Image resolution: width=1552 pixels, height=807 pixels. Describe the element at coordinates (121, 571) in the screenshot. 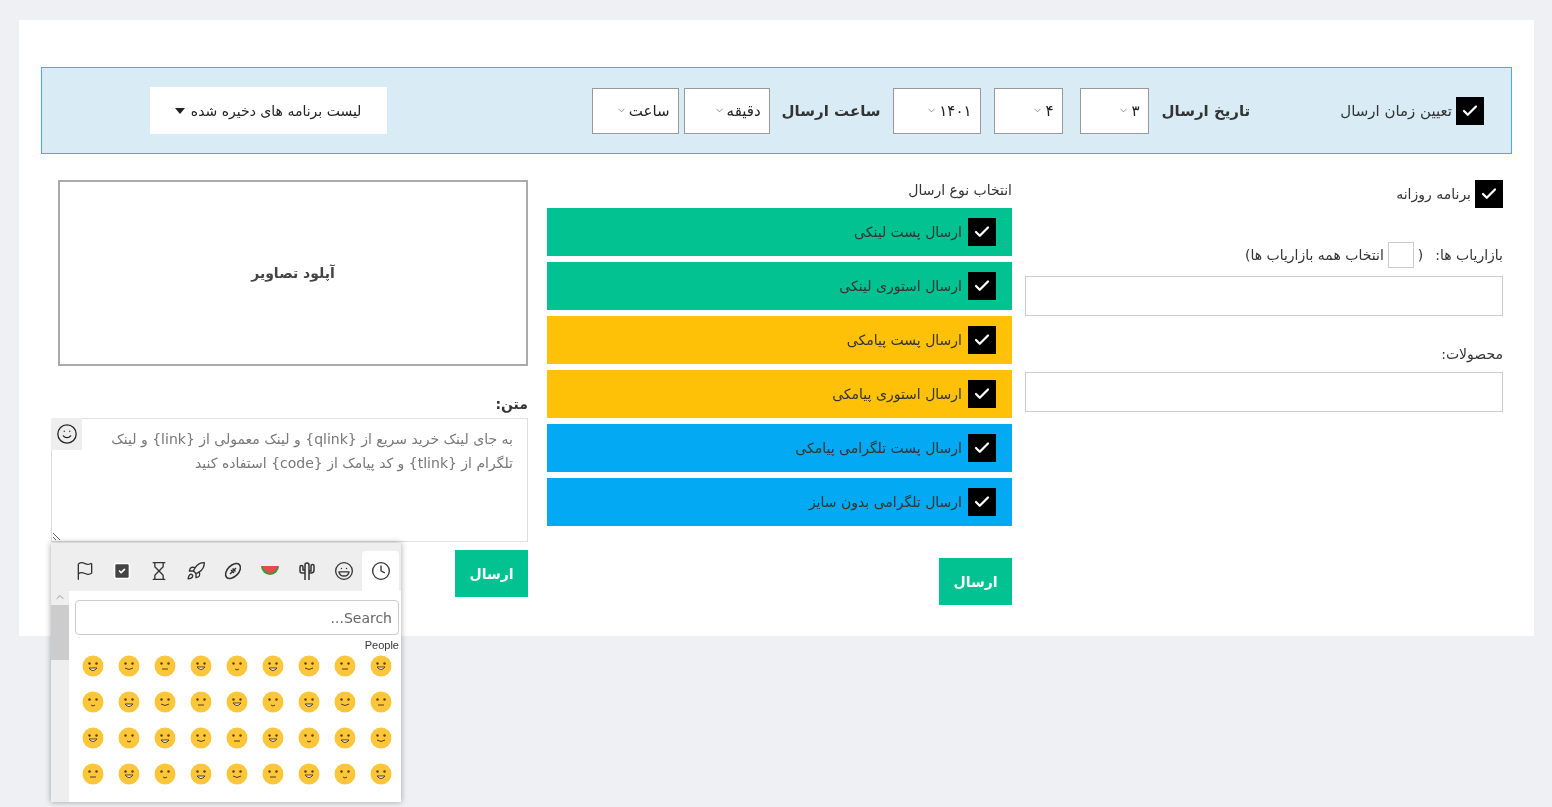

I see `checkbox-icon` at that location.